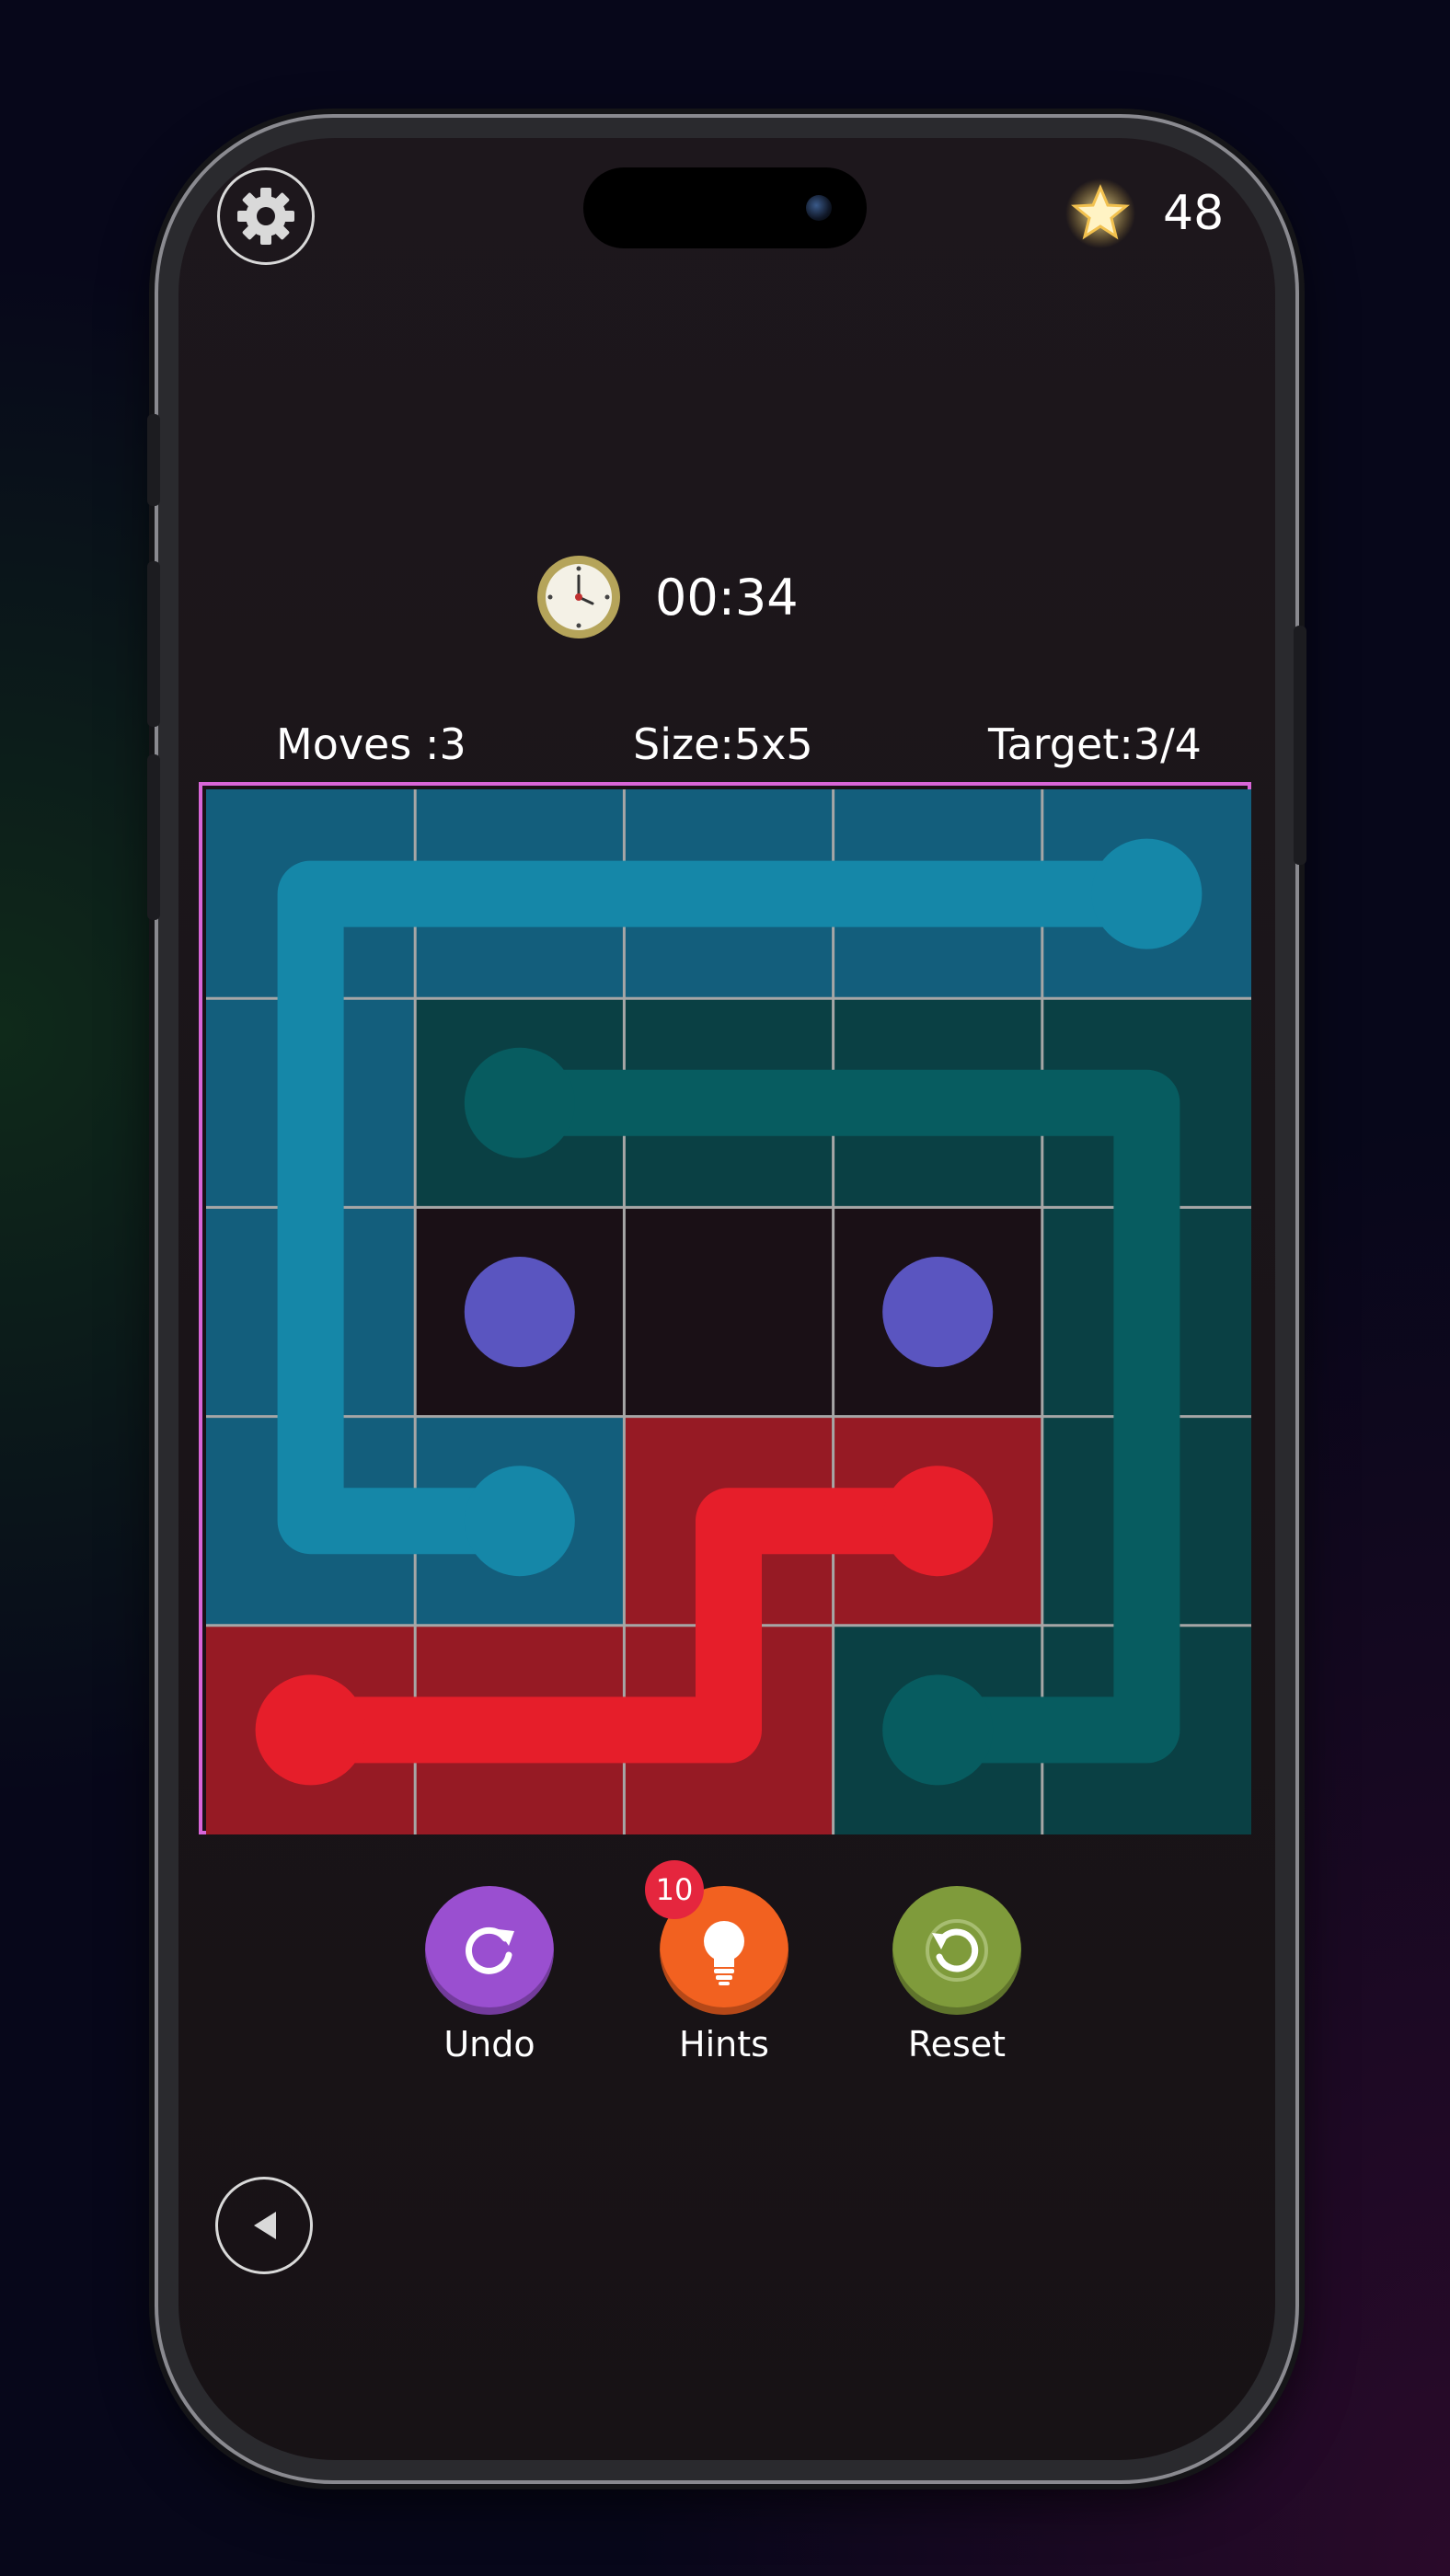 The height and width of the screenshot is (2576, 1450). What do you see at coordinates (1095, 744) in the screenshot?
I see `target-progress: Target:3/4` at bounding box center [1095, 744].